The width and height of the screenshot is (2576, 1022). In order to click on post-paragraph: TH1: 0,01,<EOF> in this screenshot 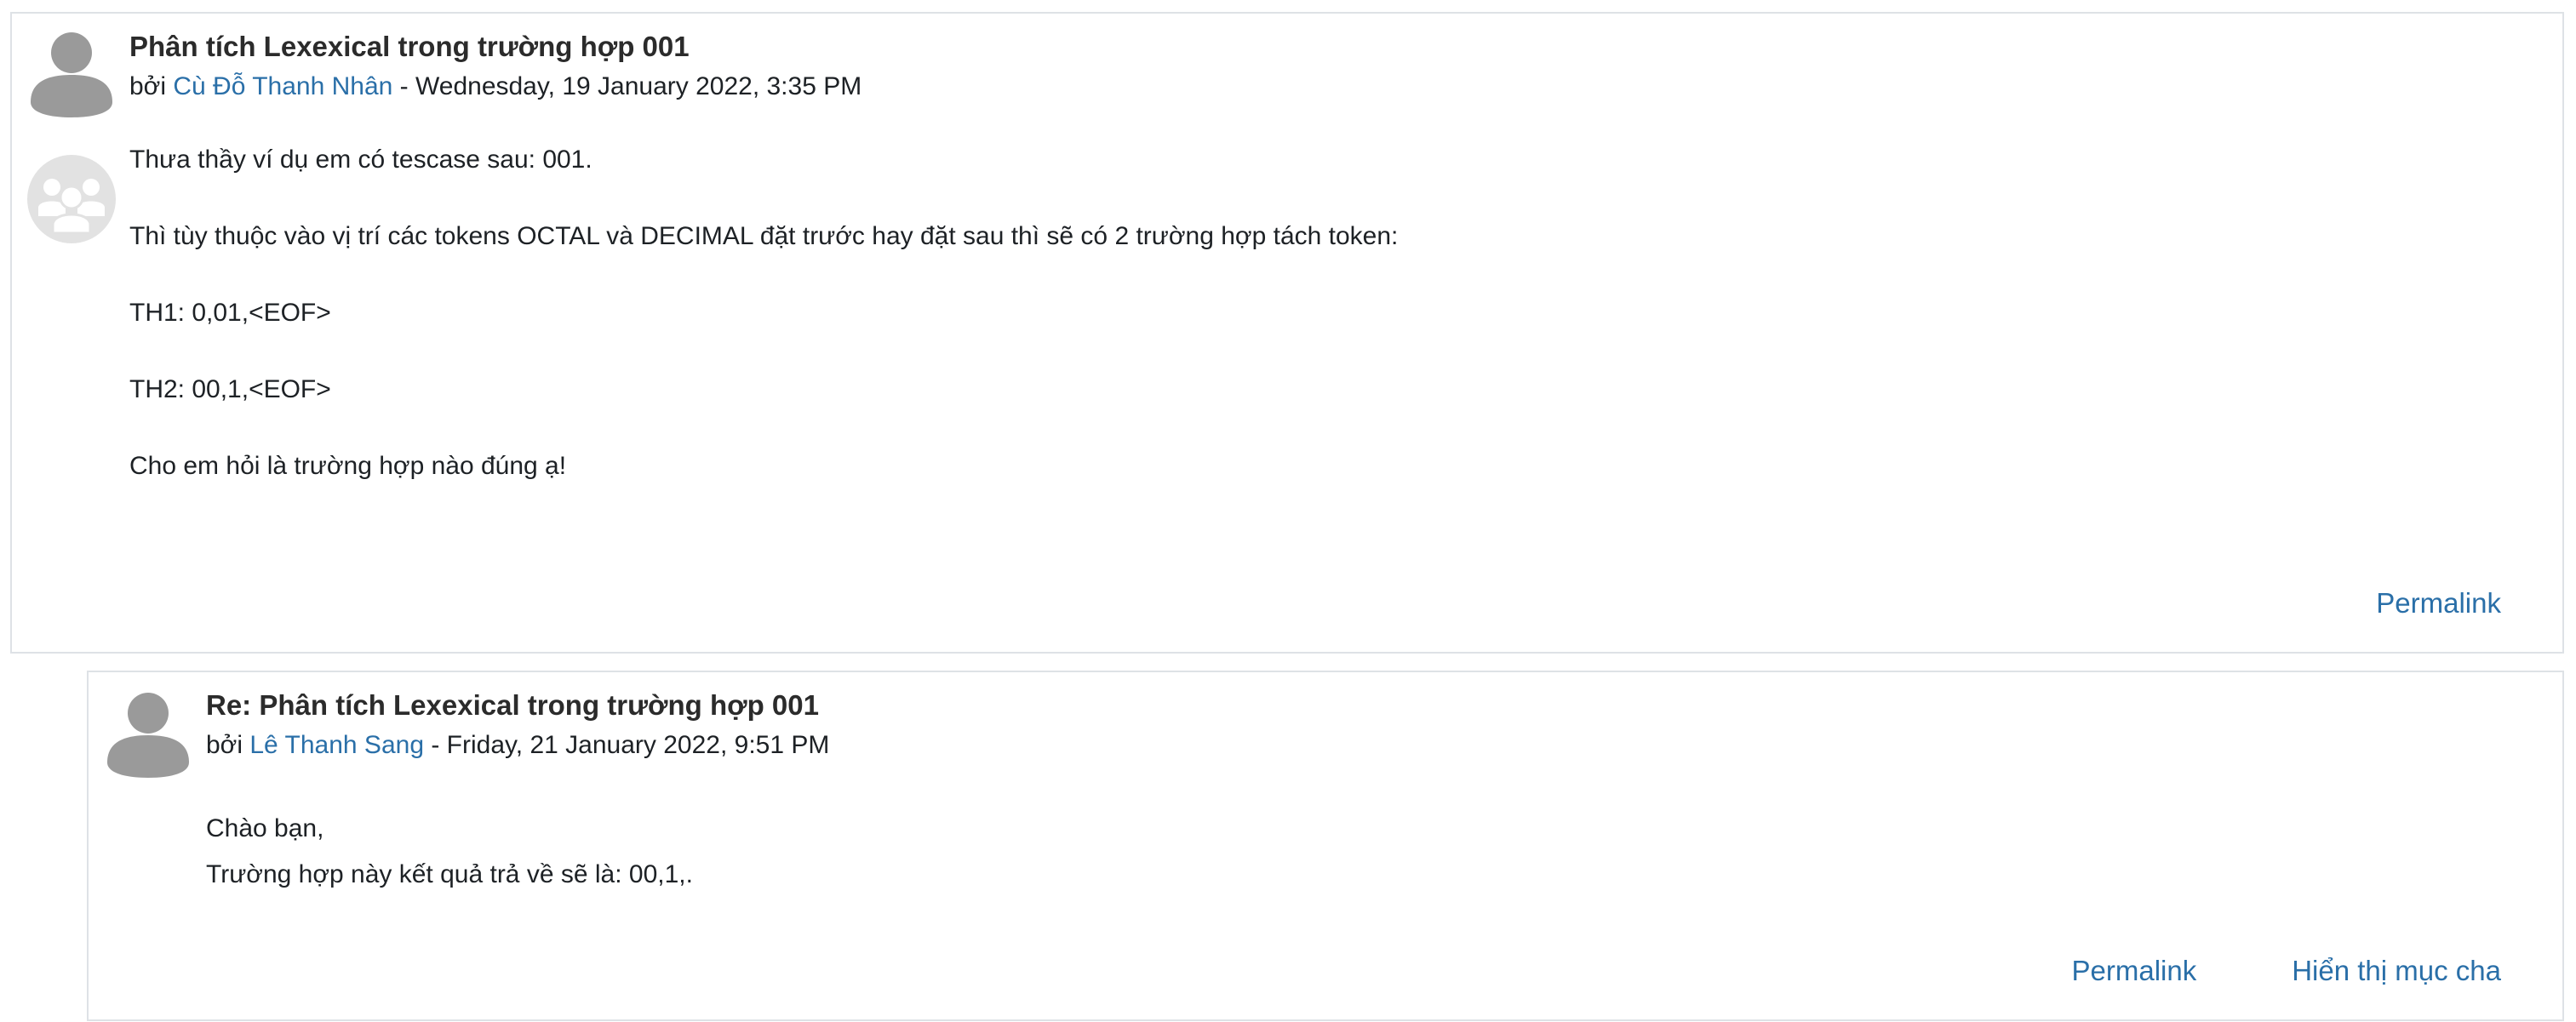, I will do `click(230, 312)`.